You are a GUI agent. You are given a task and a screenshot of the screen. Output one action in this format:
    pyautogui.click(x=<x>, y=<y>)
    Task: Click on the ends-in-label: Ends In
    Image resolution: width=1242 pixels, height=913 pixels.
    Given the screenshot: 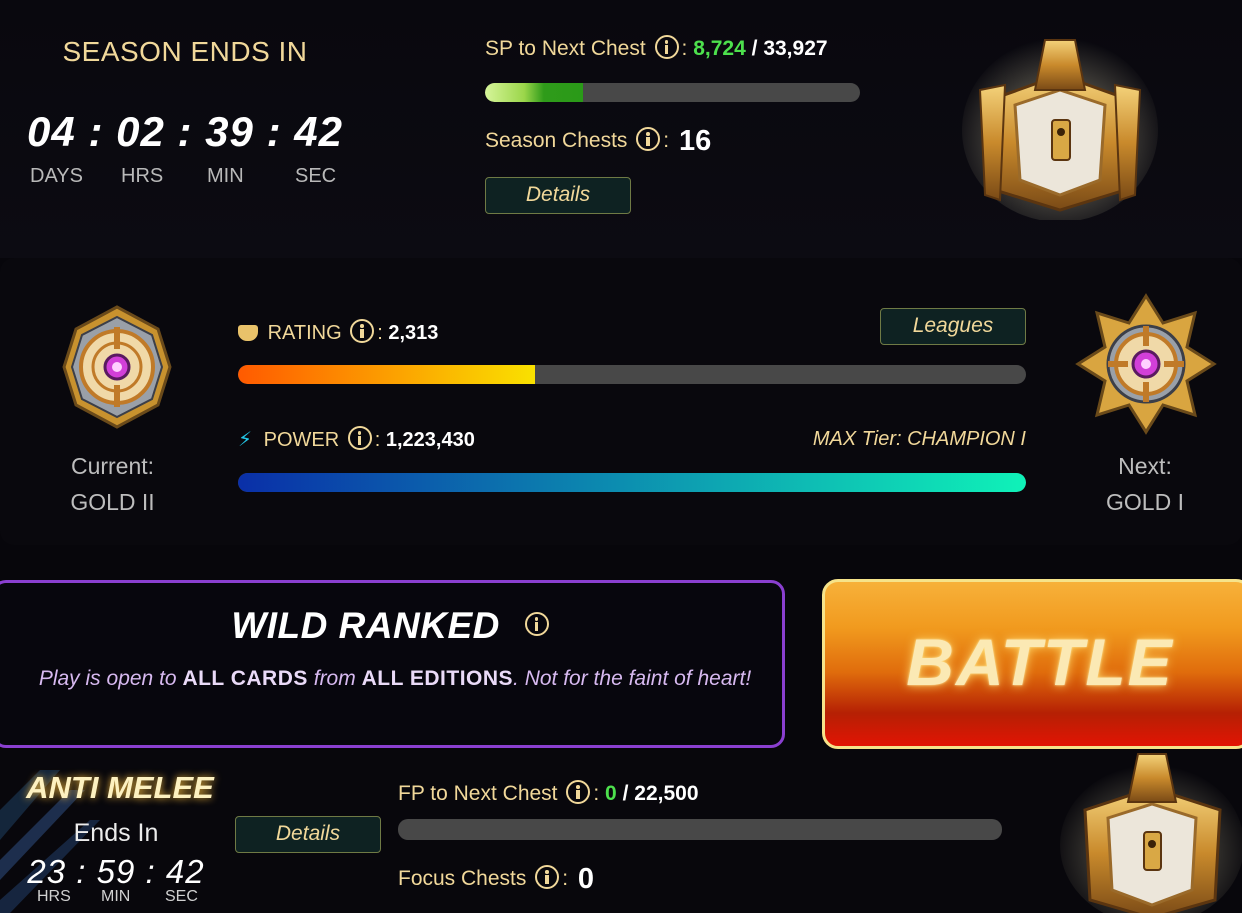 What is the action you would take?
    pyautogui.click(x=116, y=833)
    